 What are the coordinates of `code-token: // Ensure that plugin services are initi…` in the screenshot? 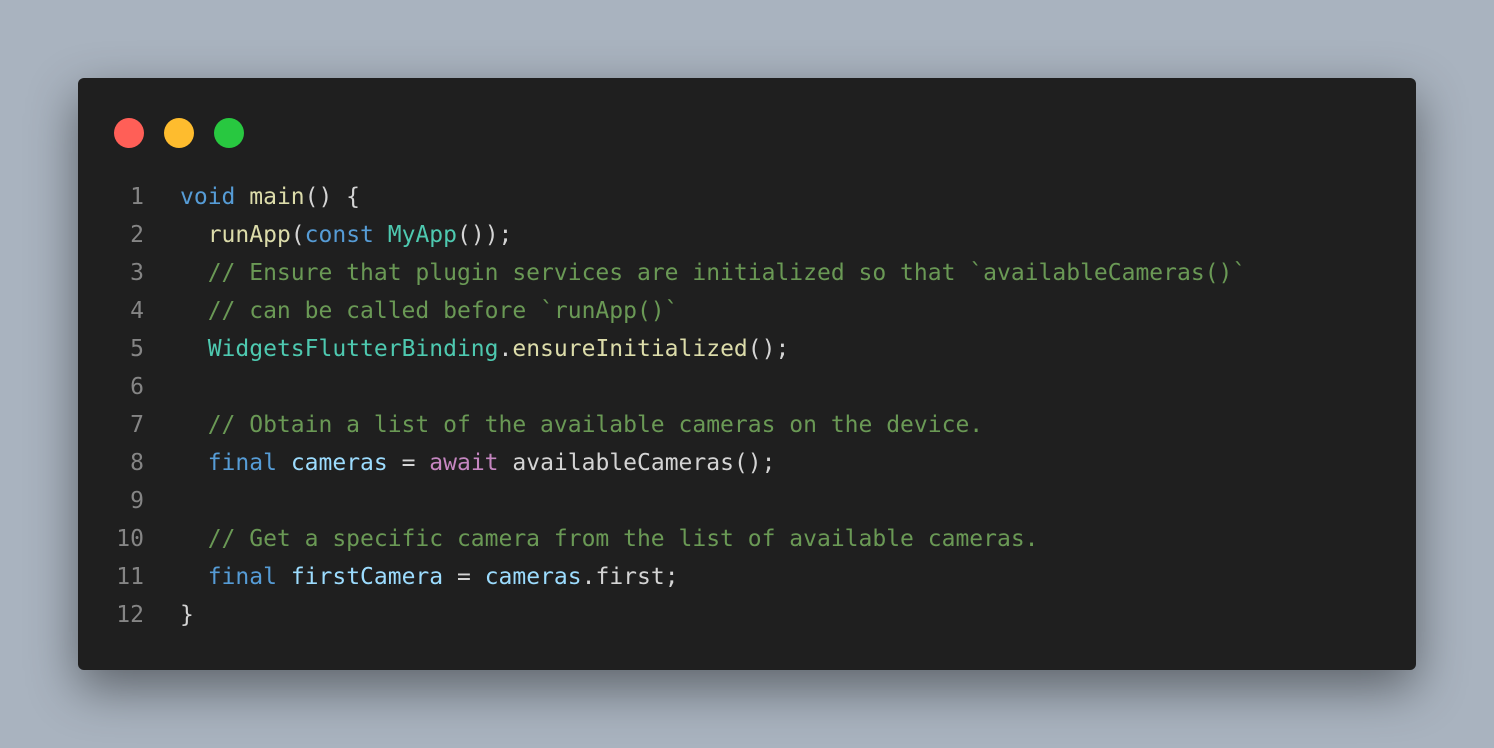 It's located at (713, 273).